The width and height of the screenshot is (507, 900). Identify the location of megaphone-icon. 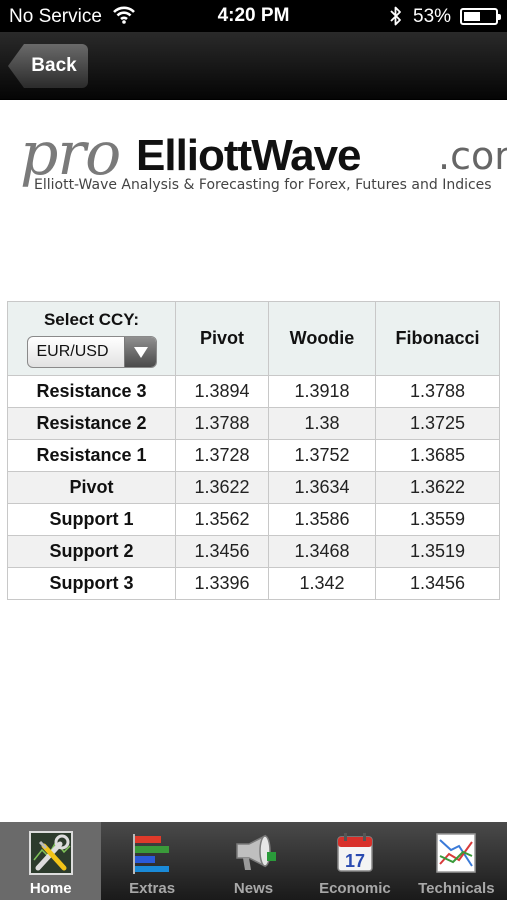
(255, 852).